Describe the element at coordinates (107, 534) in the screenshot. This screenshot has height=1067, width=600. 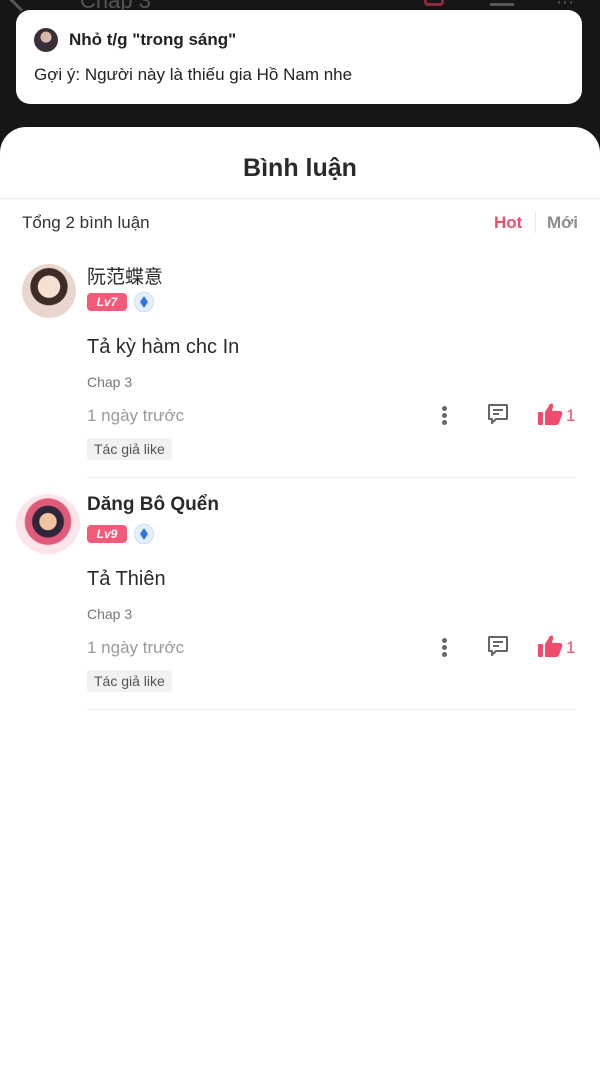
I see `level-badge: Lv9` at that location.